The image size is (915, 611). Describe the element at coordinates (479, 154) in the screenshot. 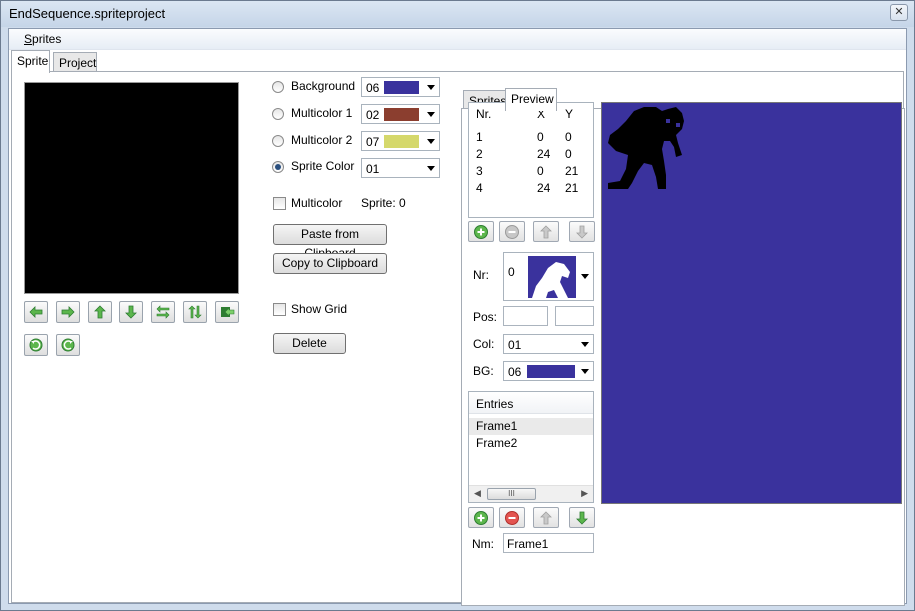

I see `list-cell: 2` at that location.